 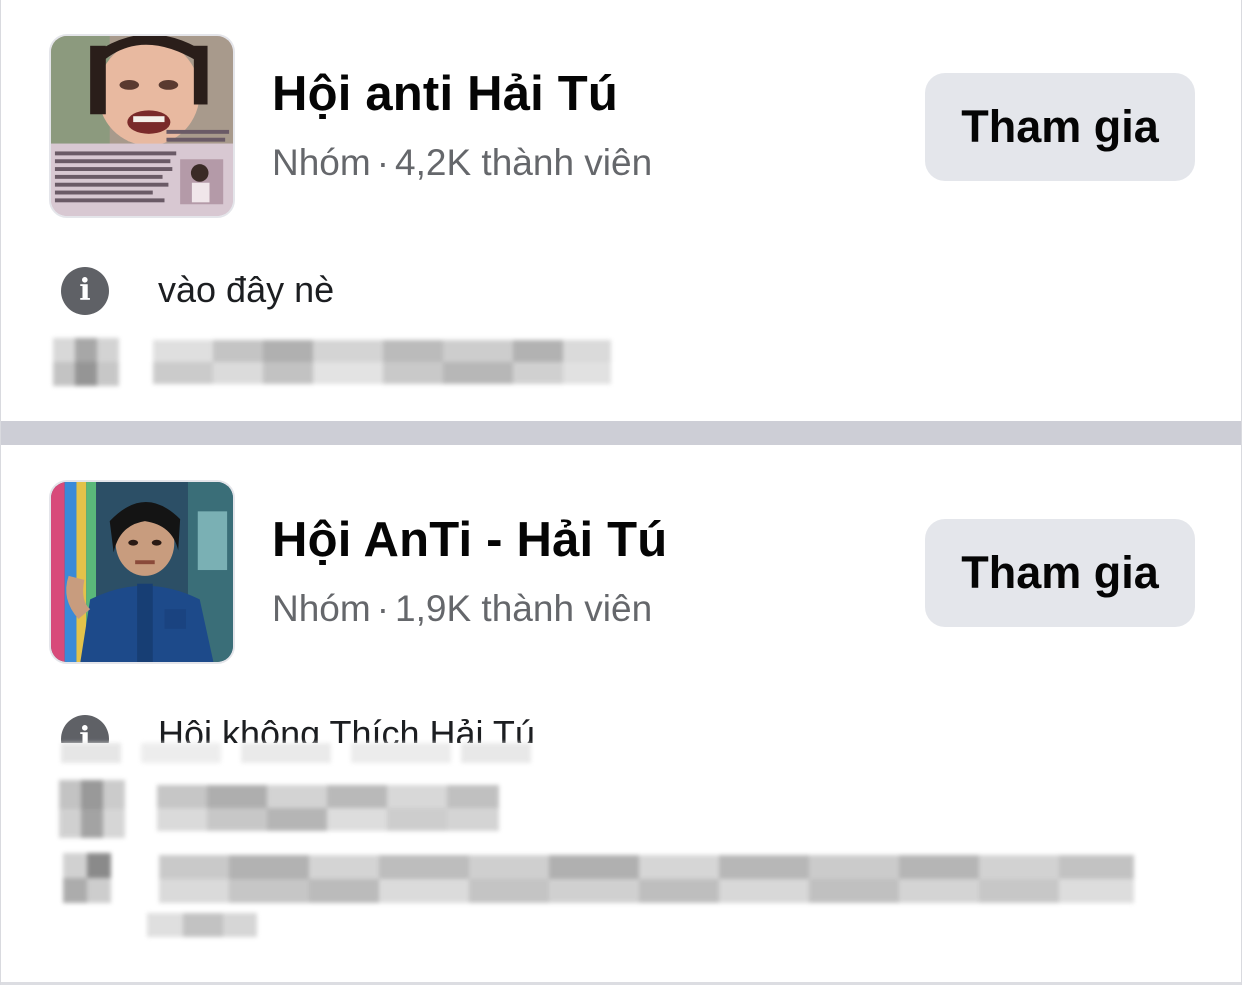 I want to click on group-name: Hội AnTi - Hải Tú, so click(x=469, y=540).